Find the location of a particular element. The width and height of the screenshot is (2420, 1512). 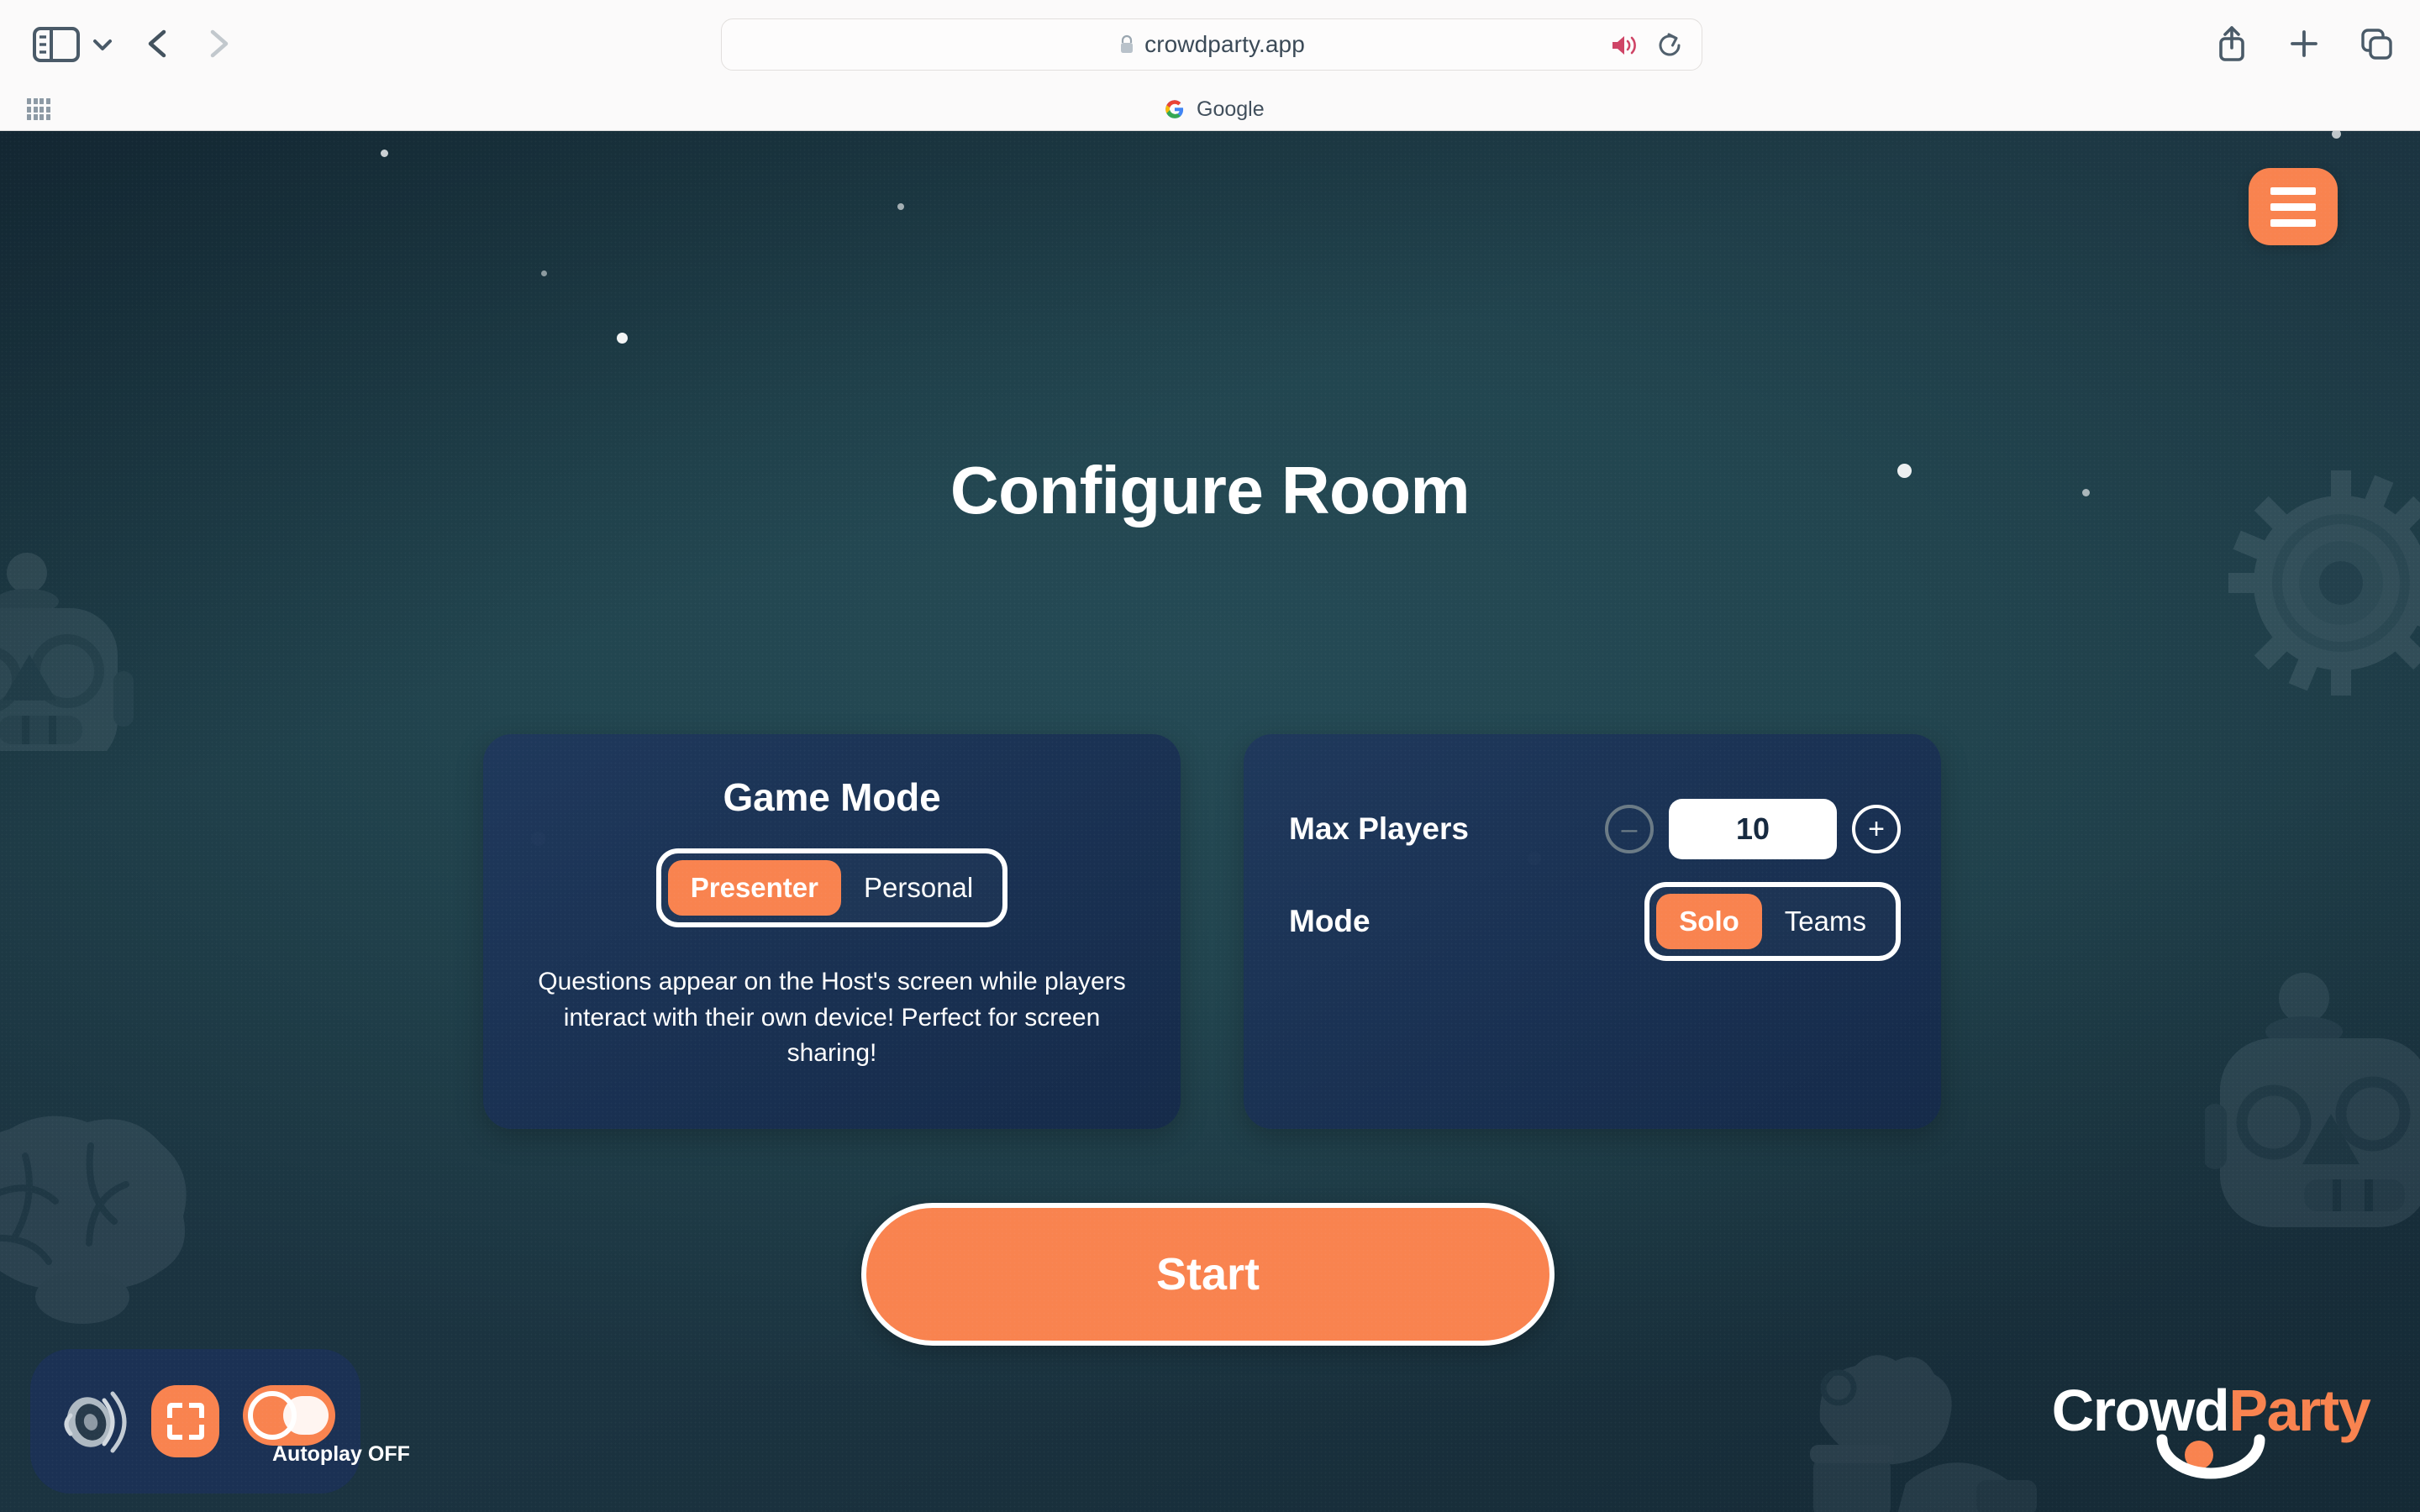

address-bar: crowdparty.app is located at coordinates (1211, 44).